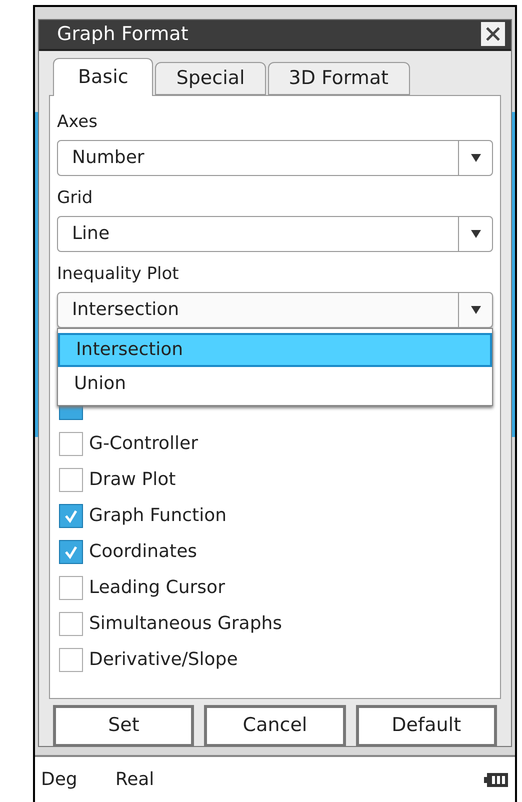 The height and width of the screenshot is (802, 522). What do you see at coordinates (103, 77) in the screenshot?
I see `tab: Basic` at bounding box center [103, 77].